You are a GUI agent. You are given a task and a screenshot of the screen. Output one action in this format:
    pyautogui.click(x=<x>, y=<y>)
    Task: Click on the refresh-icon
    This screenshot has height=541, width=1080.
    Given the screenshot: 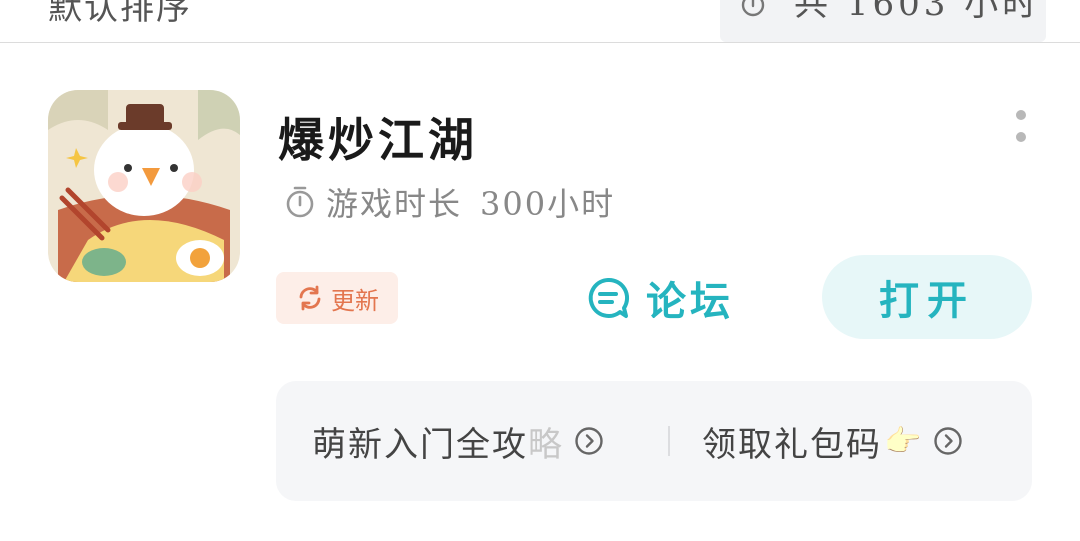 What is the action you would take?
    pyautogui.click(x=310, y=298)
    